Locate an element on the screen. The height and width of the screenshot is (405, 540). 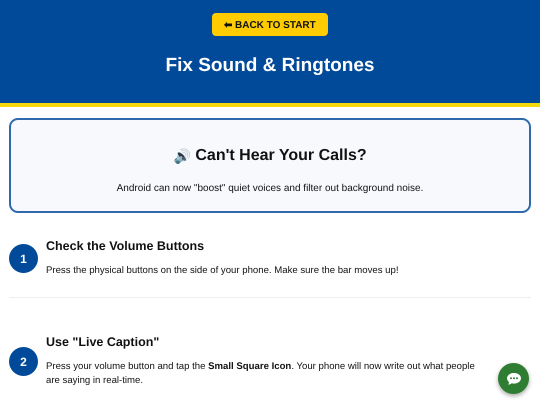
chat-icon is located at coordinates (514, 379).